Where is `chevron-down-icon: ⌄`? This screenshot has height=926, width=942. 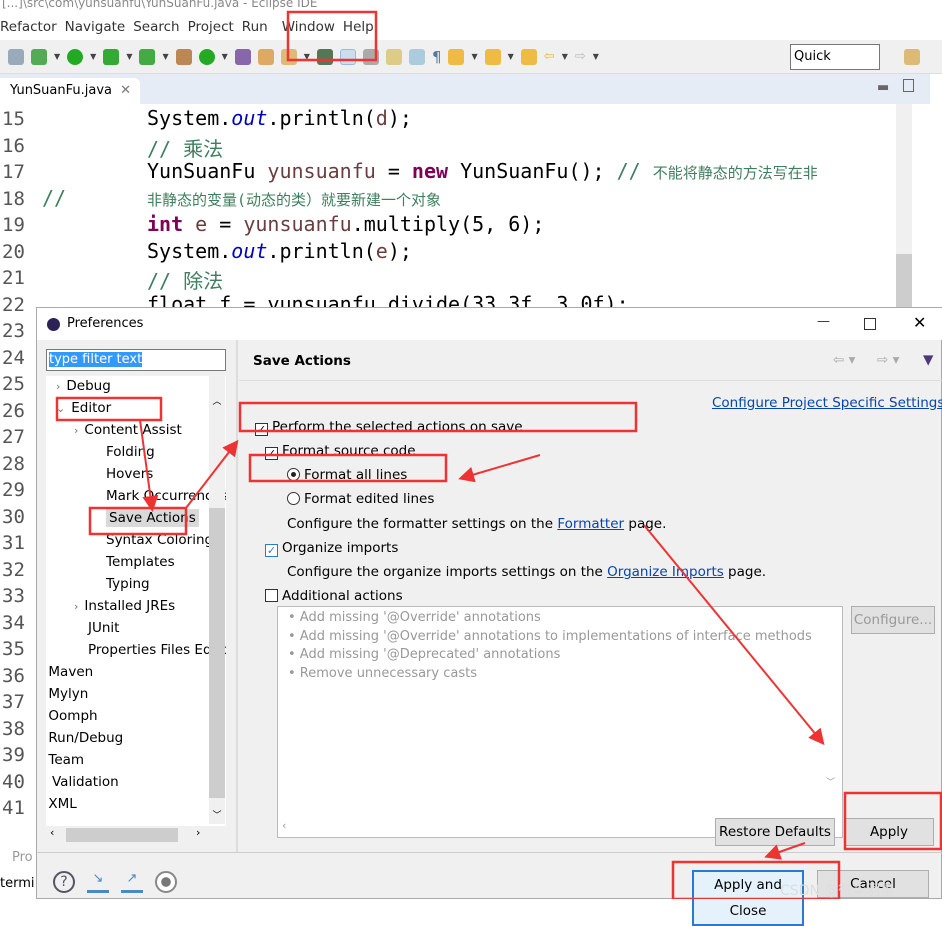 chevron-down-icon: ⌄ is located at coordinates (60, 408).